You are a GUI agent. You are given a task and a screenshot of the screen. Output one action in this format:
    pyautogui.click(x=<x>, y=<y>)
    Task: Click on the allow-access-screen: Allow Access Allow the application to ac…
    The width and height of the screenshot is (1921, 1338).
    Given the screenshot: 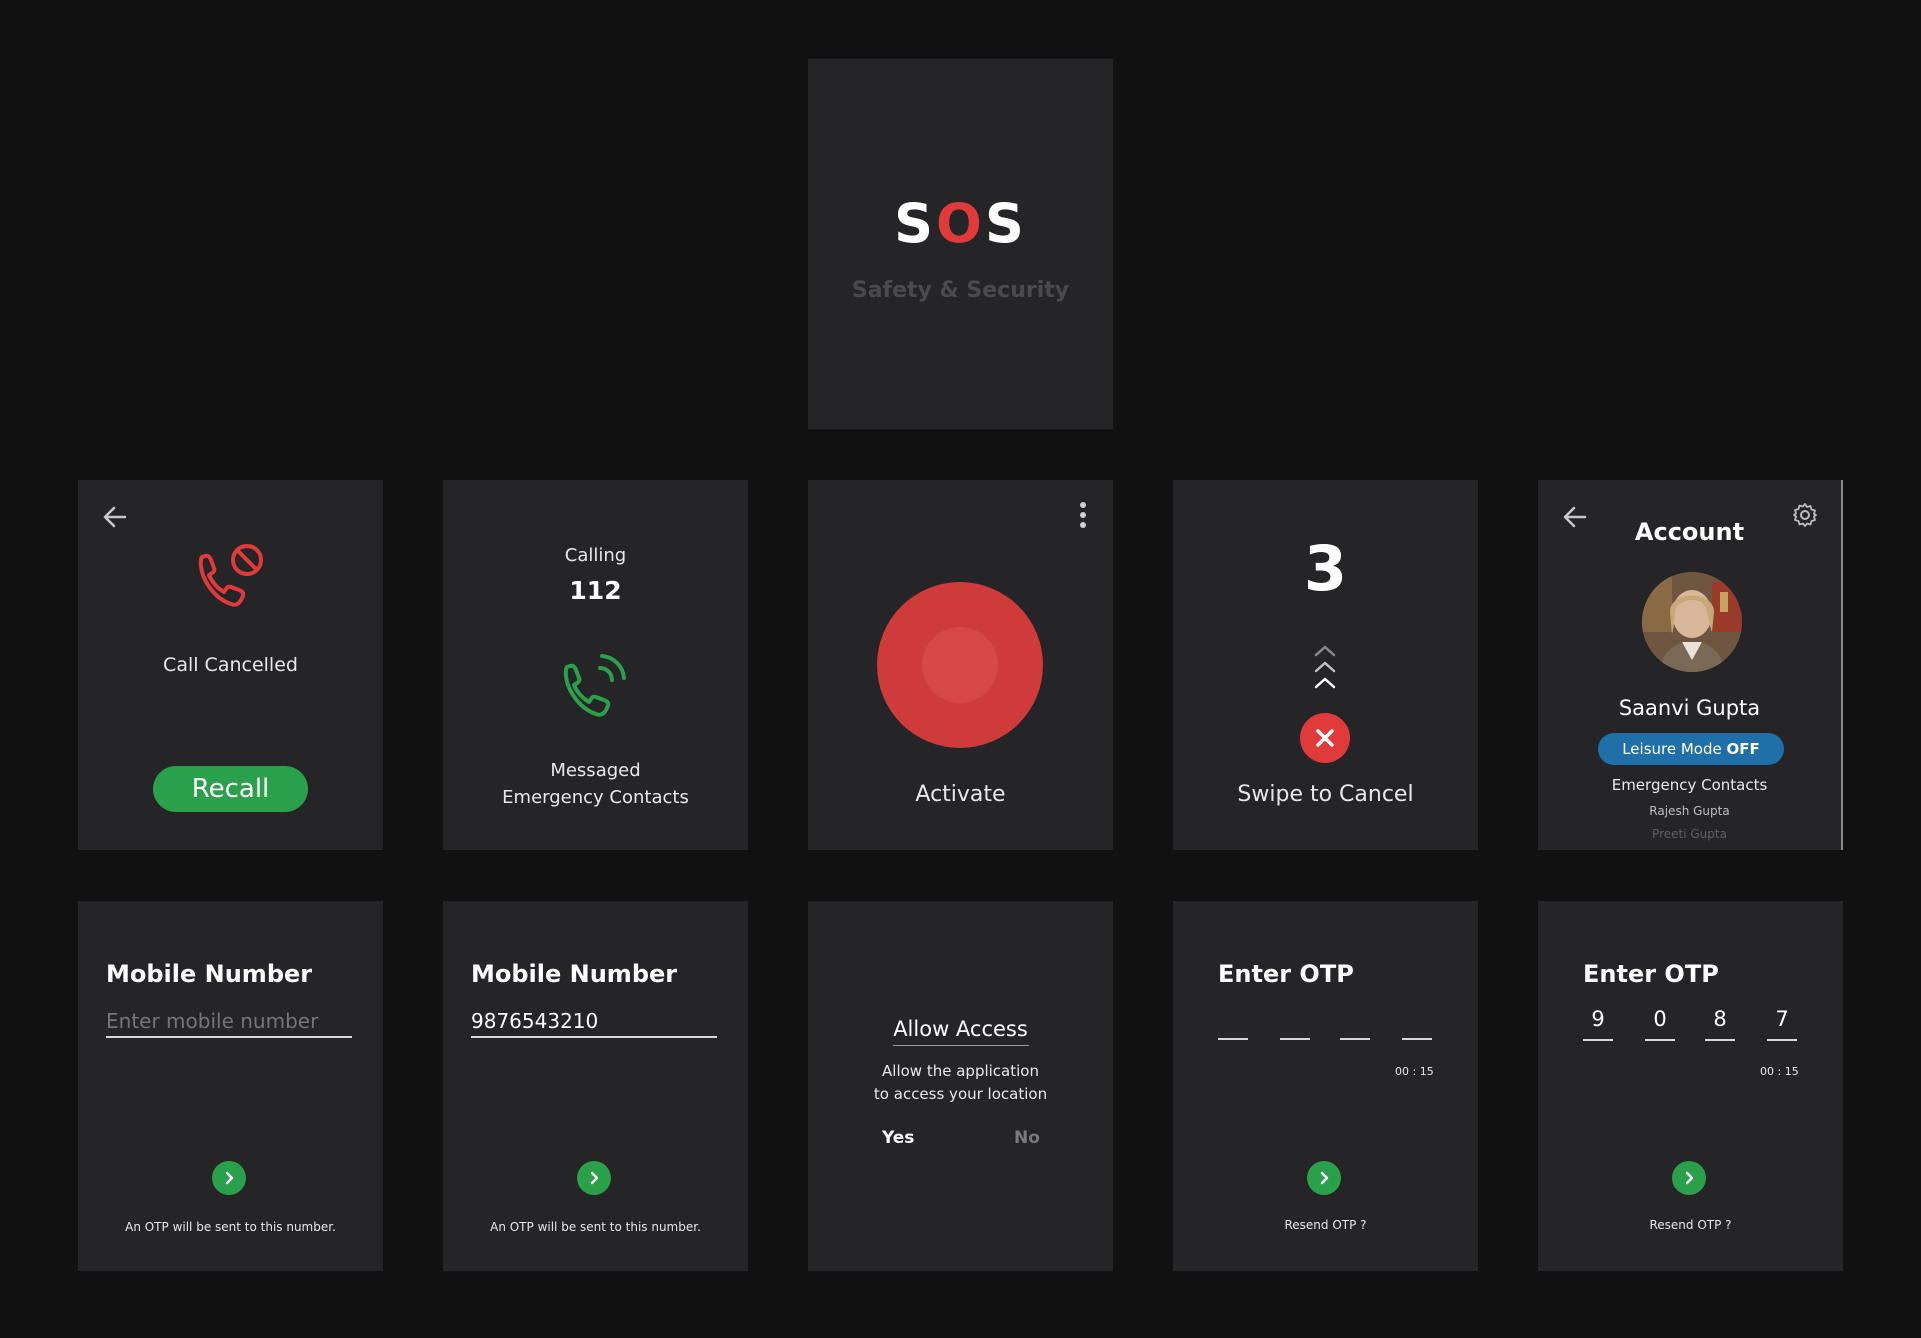 What is the action you would take?
    pyautogui.click(x=960, y=1086)
    